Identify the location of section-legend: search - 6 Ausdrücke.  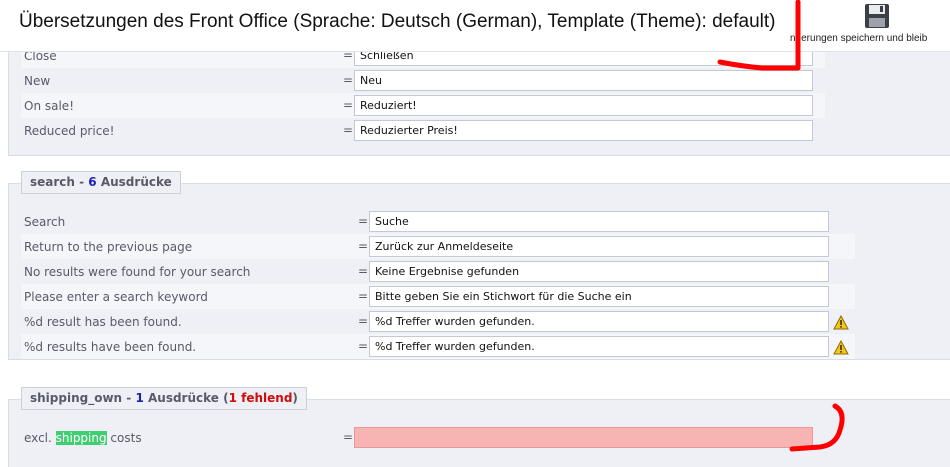
(101, 182).